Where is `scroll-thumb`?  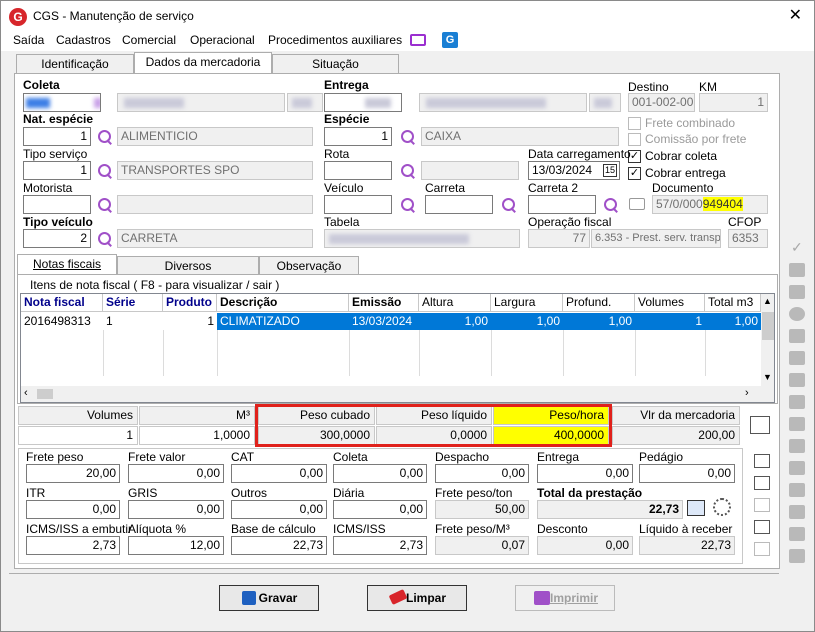 scroll-thumb is located at coordinates (768, 326).